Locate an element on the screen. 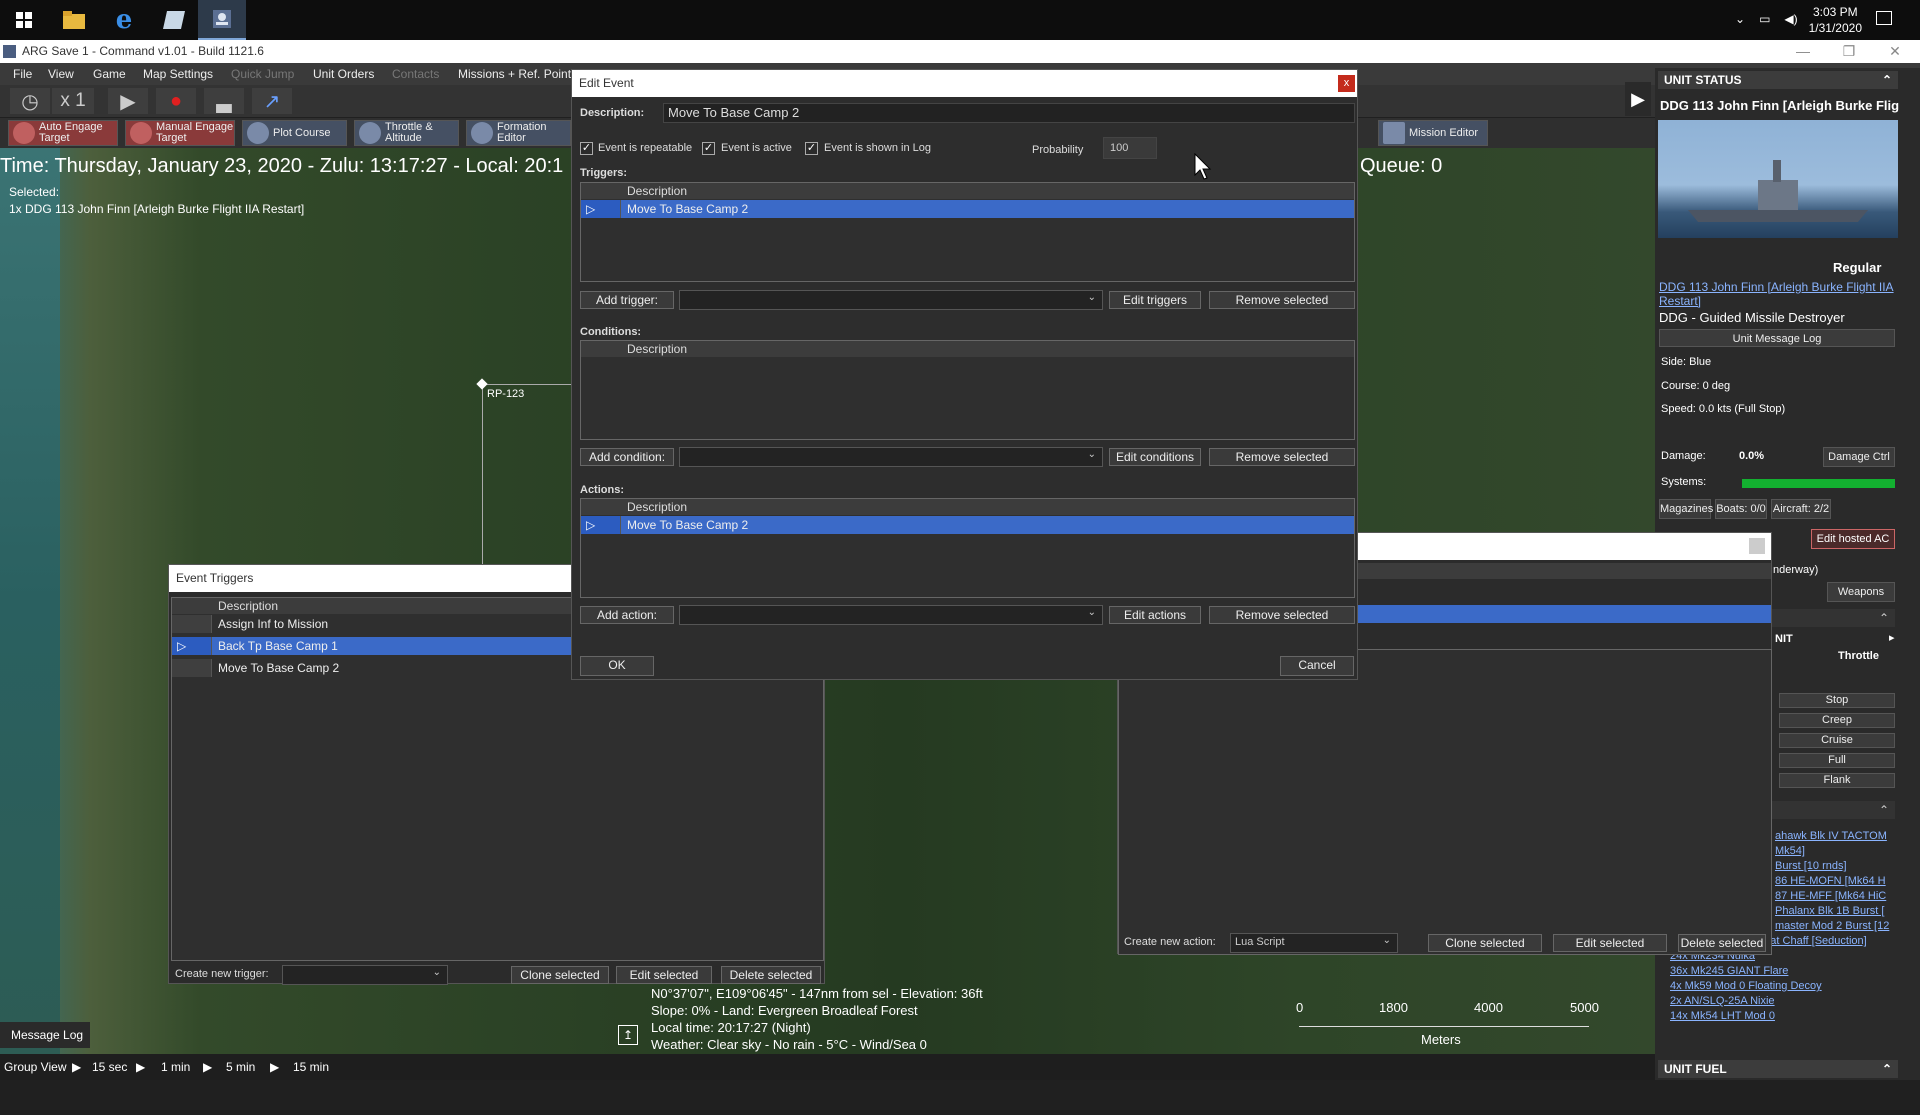 This screenshot has height=1115, width=1920. throttle-flank-button: Flank is located at coordinates (1837, 780).